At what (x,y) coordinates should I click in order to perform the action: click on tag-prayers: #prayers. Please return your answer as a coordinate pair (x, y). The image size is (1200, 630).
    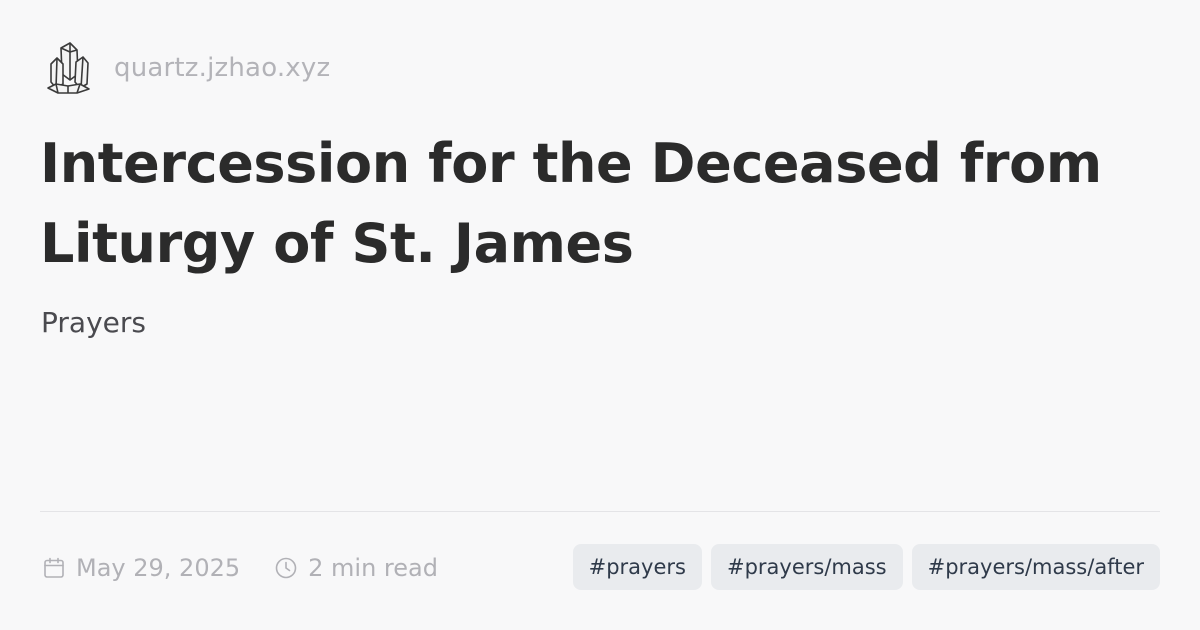
    Looking at the image, I should click on (637, 567).